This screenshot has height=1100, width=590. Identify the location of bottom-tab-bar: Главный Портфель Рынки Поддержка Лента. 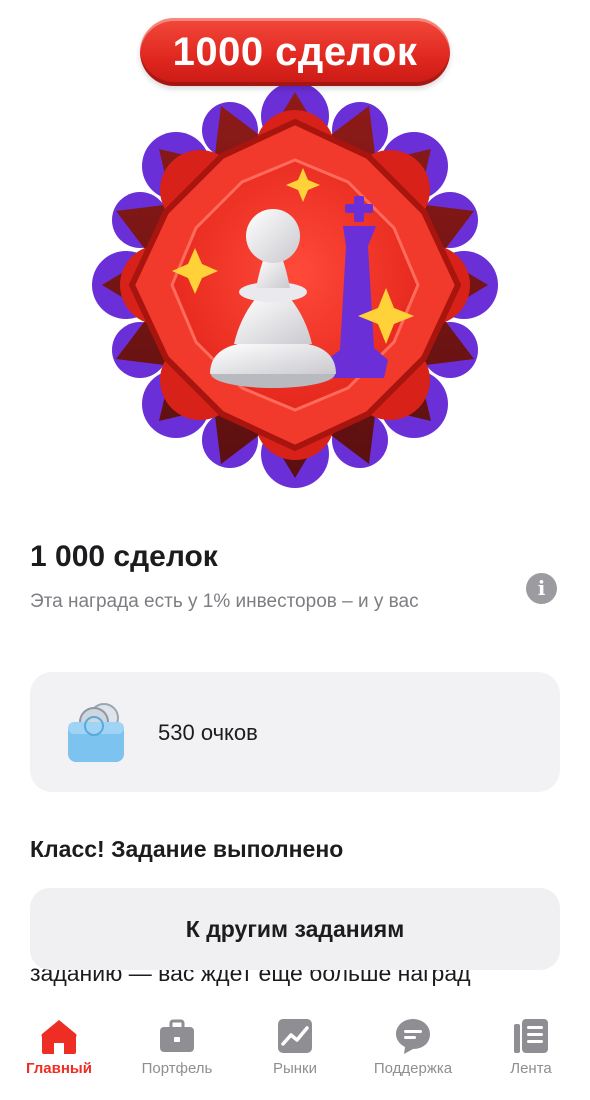
(295, 1048).